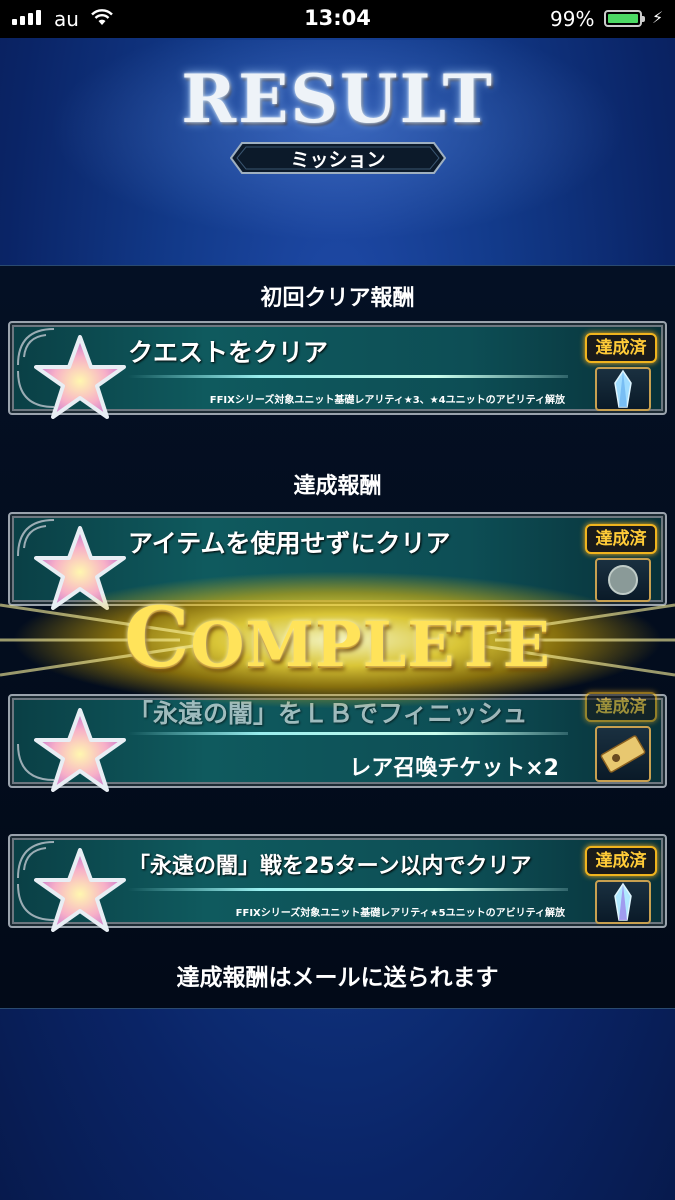 The image size is (675, 1200). What do you see at coordinates (337, 561) in the screenshot?
I see `mission-card: アイテムを使用せずにクリア 達成済` at bounding box center [337, 561].